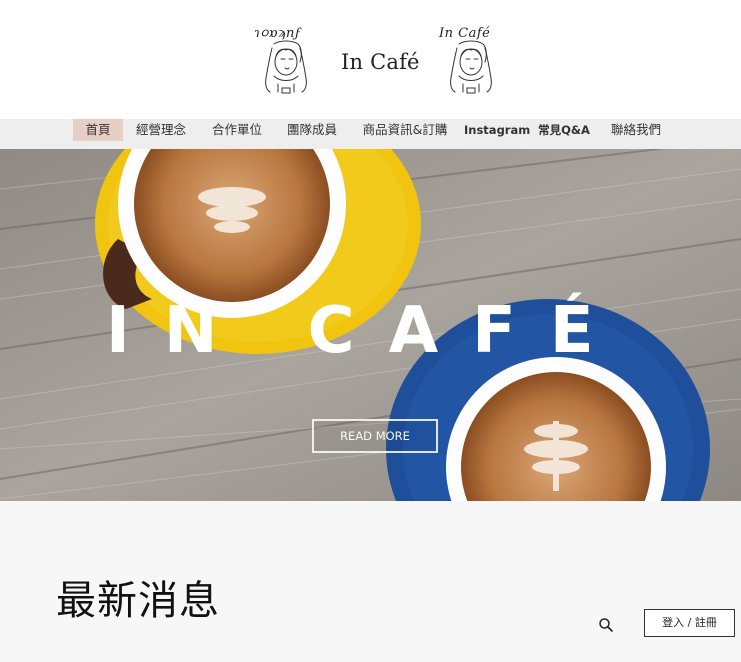 This screenshot has height=662, width=741. What do you see at coordinates (237, 130) in the screenshot?
I see `nav-item-partners: 合作單位` at bounding box center [237, 130].